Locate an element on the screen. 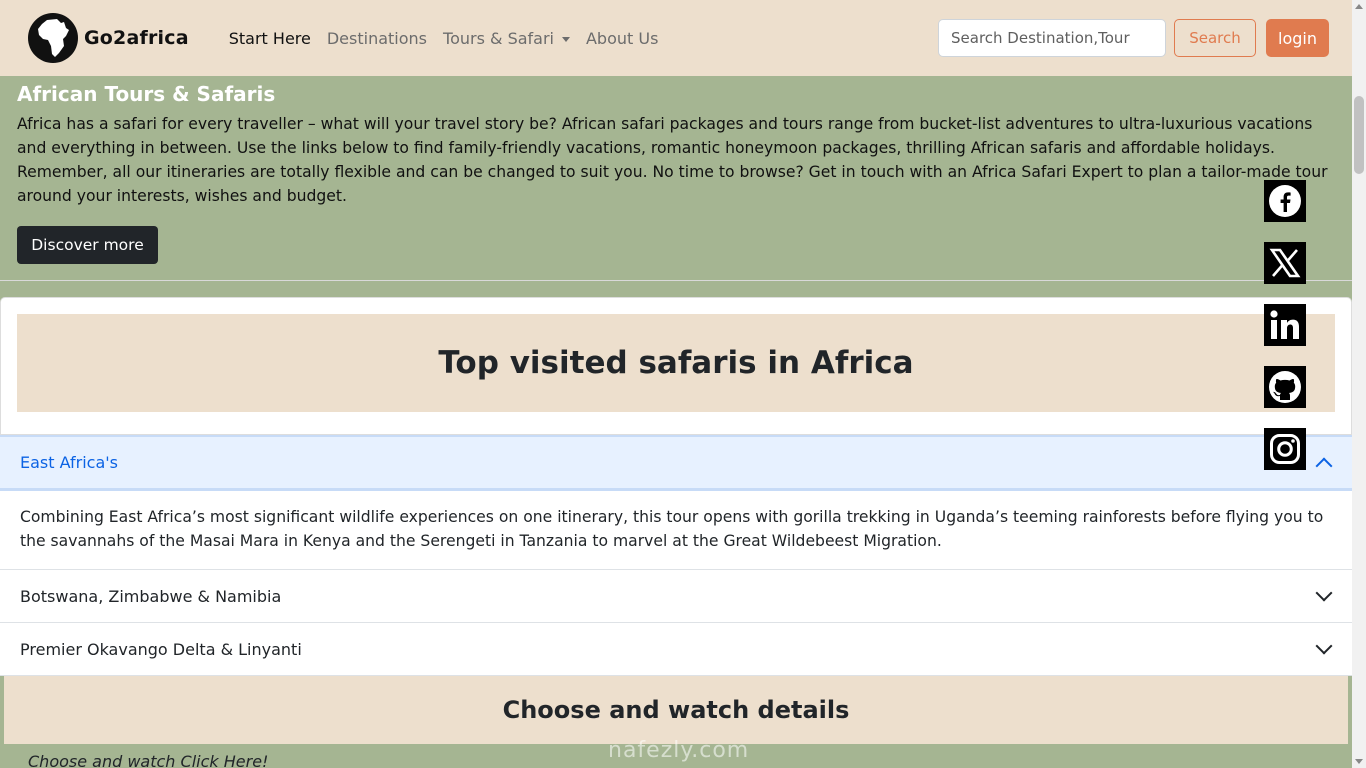  nav-link-destinations: Destinations is located at coordinates (377, 38).